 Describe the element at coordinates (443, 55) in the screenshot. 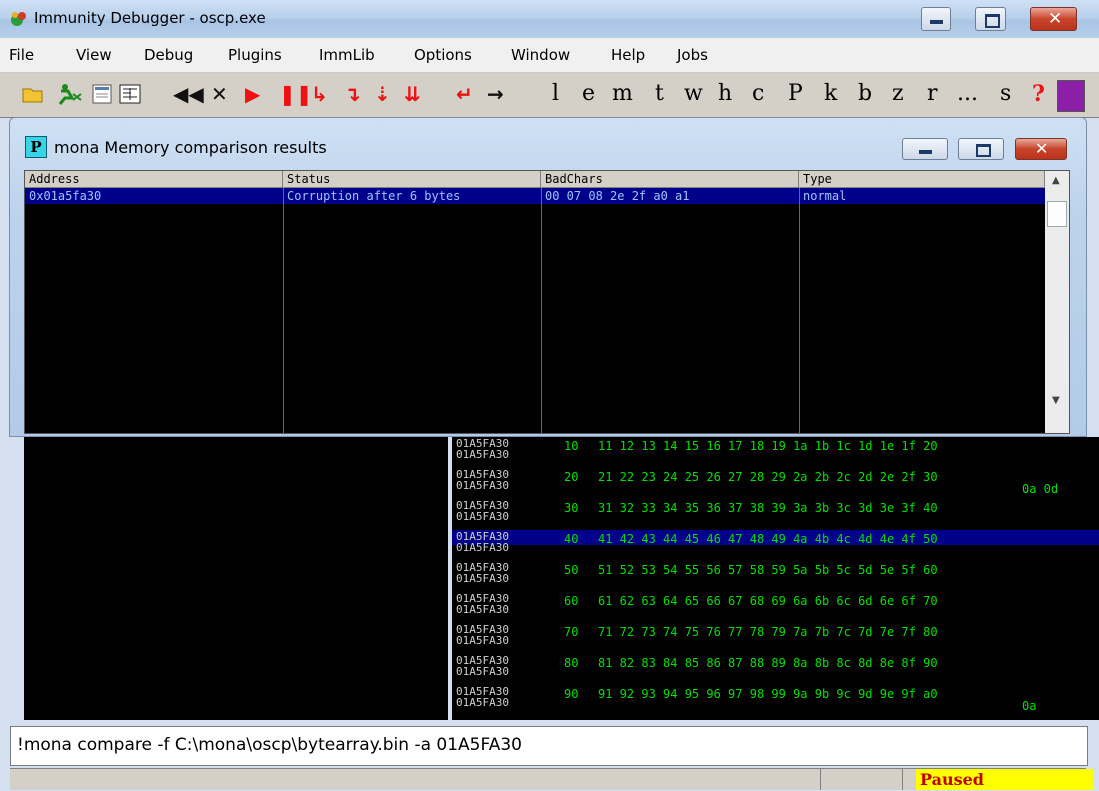

I see `menu-options: Options` at that location.